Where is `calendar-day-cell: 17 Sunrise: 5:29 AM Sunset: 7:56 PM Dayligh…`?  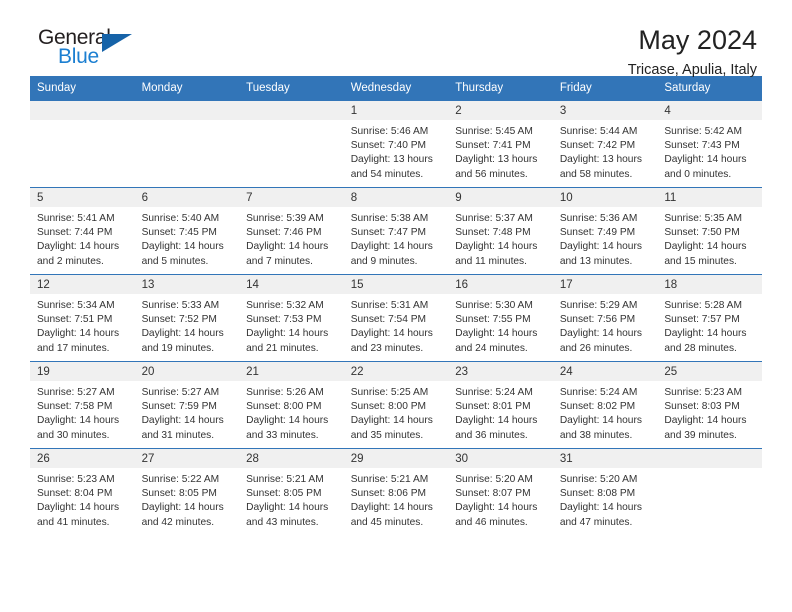
calendar-day-cell: 17 Sunrise: 5:29 AM Sunset: 7:56 PM Dayligh… is located at coordinates (605, 318).